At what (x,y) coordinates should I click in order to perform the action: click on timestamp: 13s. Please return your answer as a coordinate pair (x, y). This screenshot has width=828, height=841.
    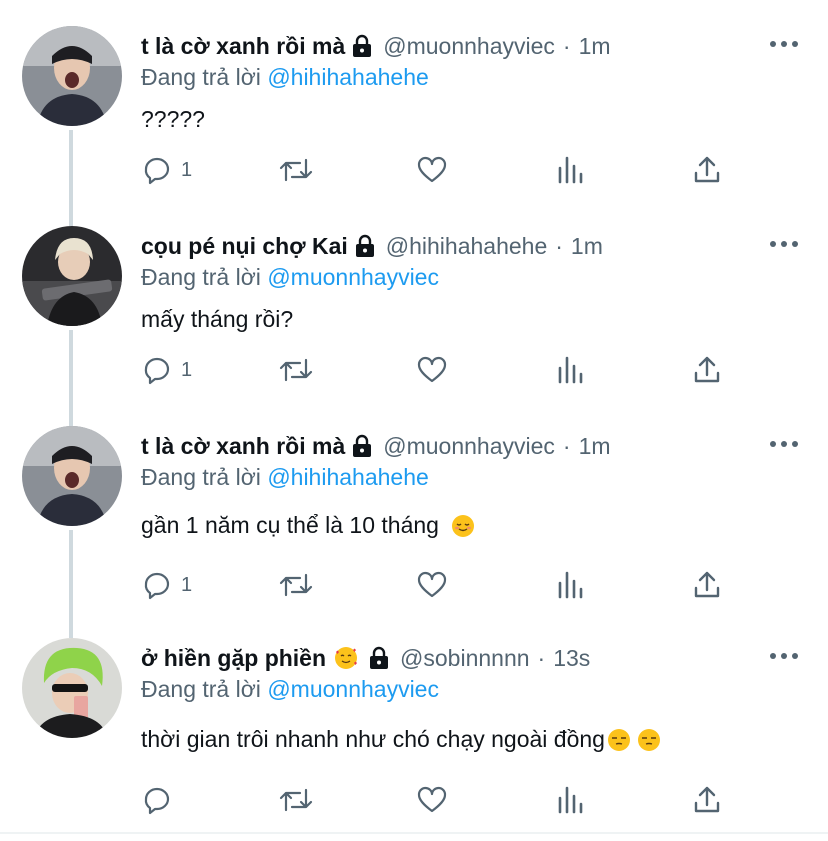
    Looking at the image, I should click on (571, 658).